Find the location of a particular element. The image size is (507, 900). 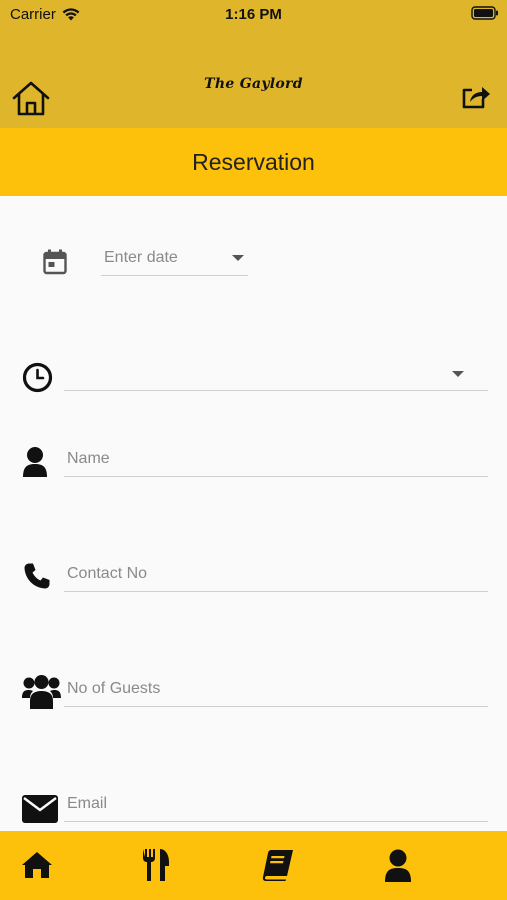

utensils-icon is located at coordinates (156, 865).